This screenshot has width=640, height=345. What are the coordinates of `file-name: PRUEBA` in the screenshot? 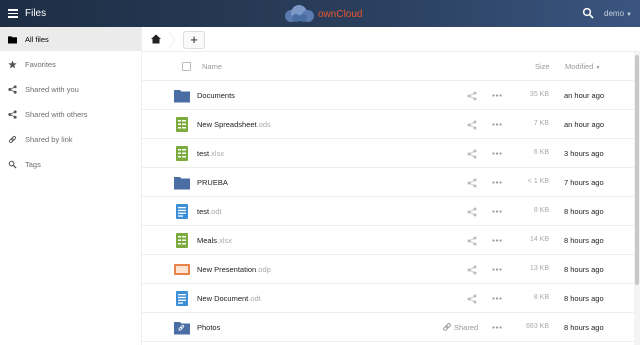 It's located at (212, 182).